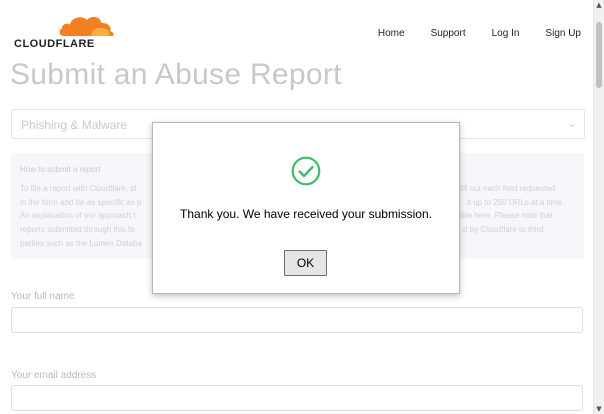 The height and width of the screenshot is (414, 604). What do you see at coordinates (77, 229) in the screenshot?
I see `instructions-line: reports submitted through this fo` at bounding box center [77, 229].